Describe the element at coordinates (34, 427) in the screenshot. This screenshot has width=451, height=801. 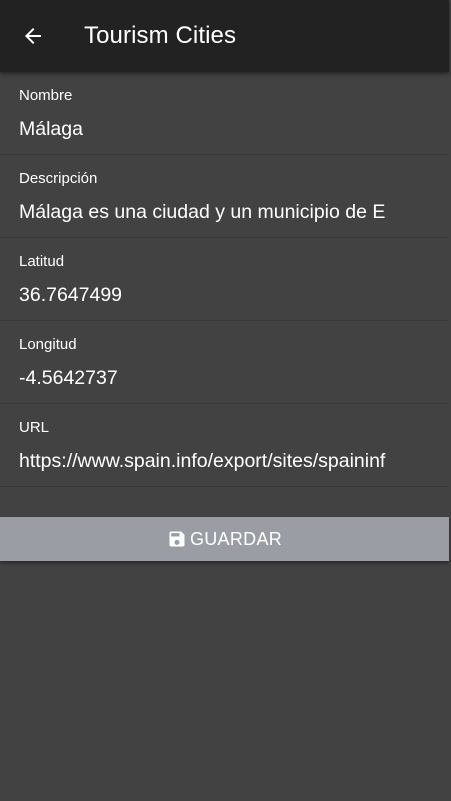
I see `url-label: URL` at that location.